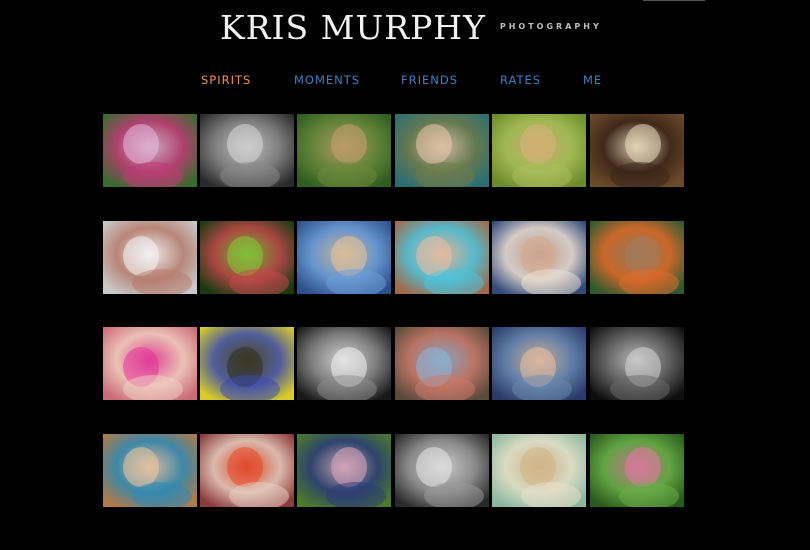  What do you see at coordinates (674, 0) in the screenshot?
I see `top-edge-divider` at bounding box center [674, 0].